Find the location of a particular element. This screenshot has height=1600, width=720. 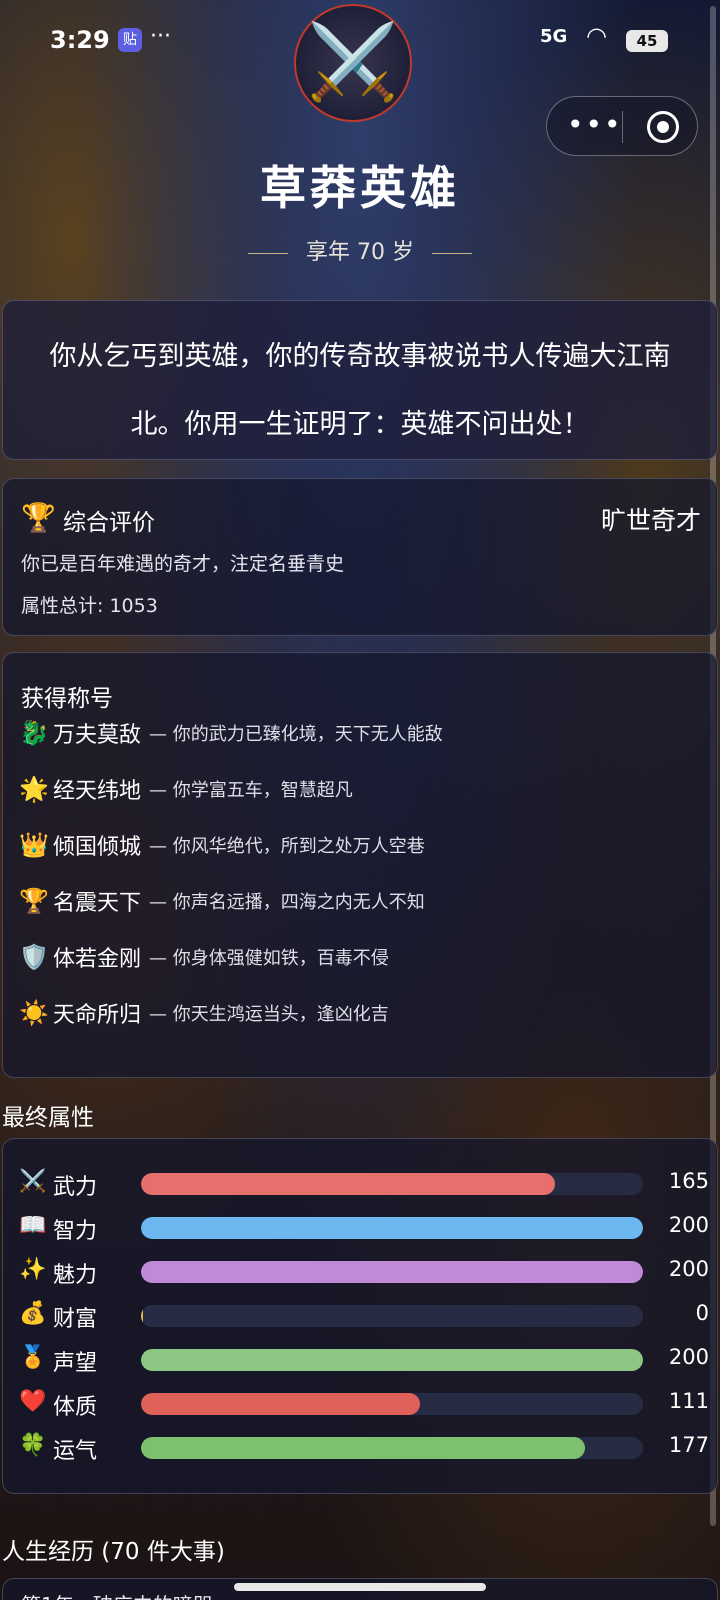

status-time: 3:29 is located at coordinates (80, 40).